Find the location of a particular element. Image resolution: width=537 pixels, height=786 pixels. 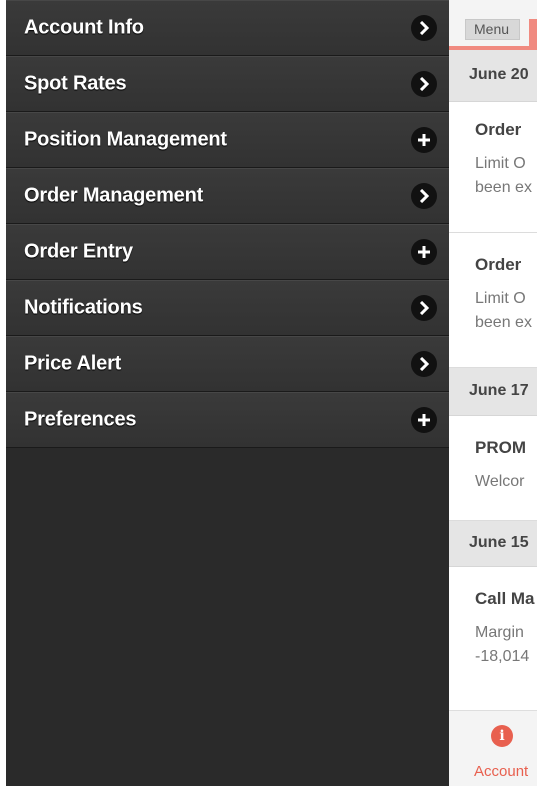

notification-title: Call Ma is located at coordinates (505, 598).